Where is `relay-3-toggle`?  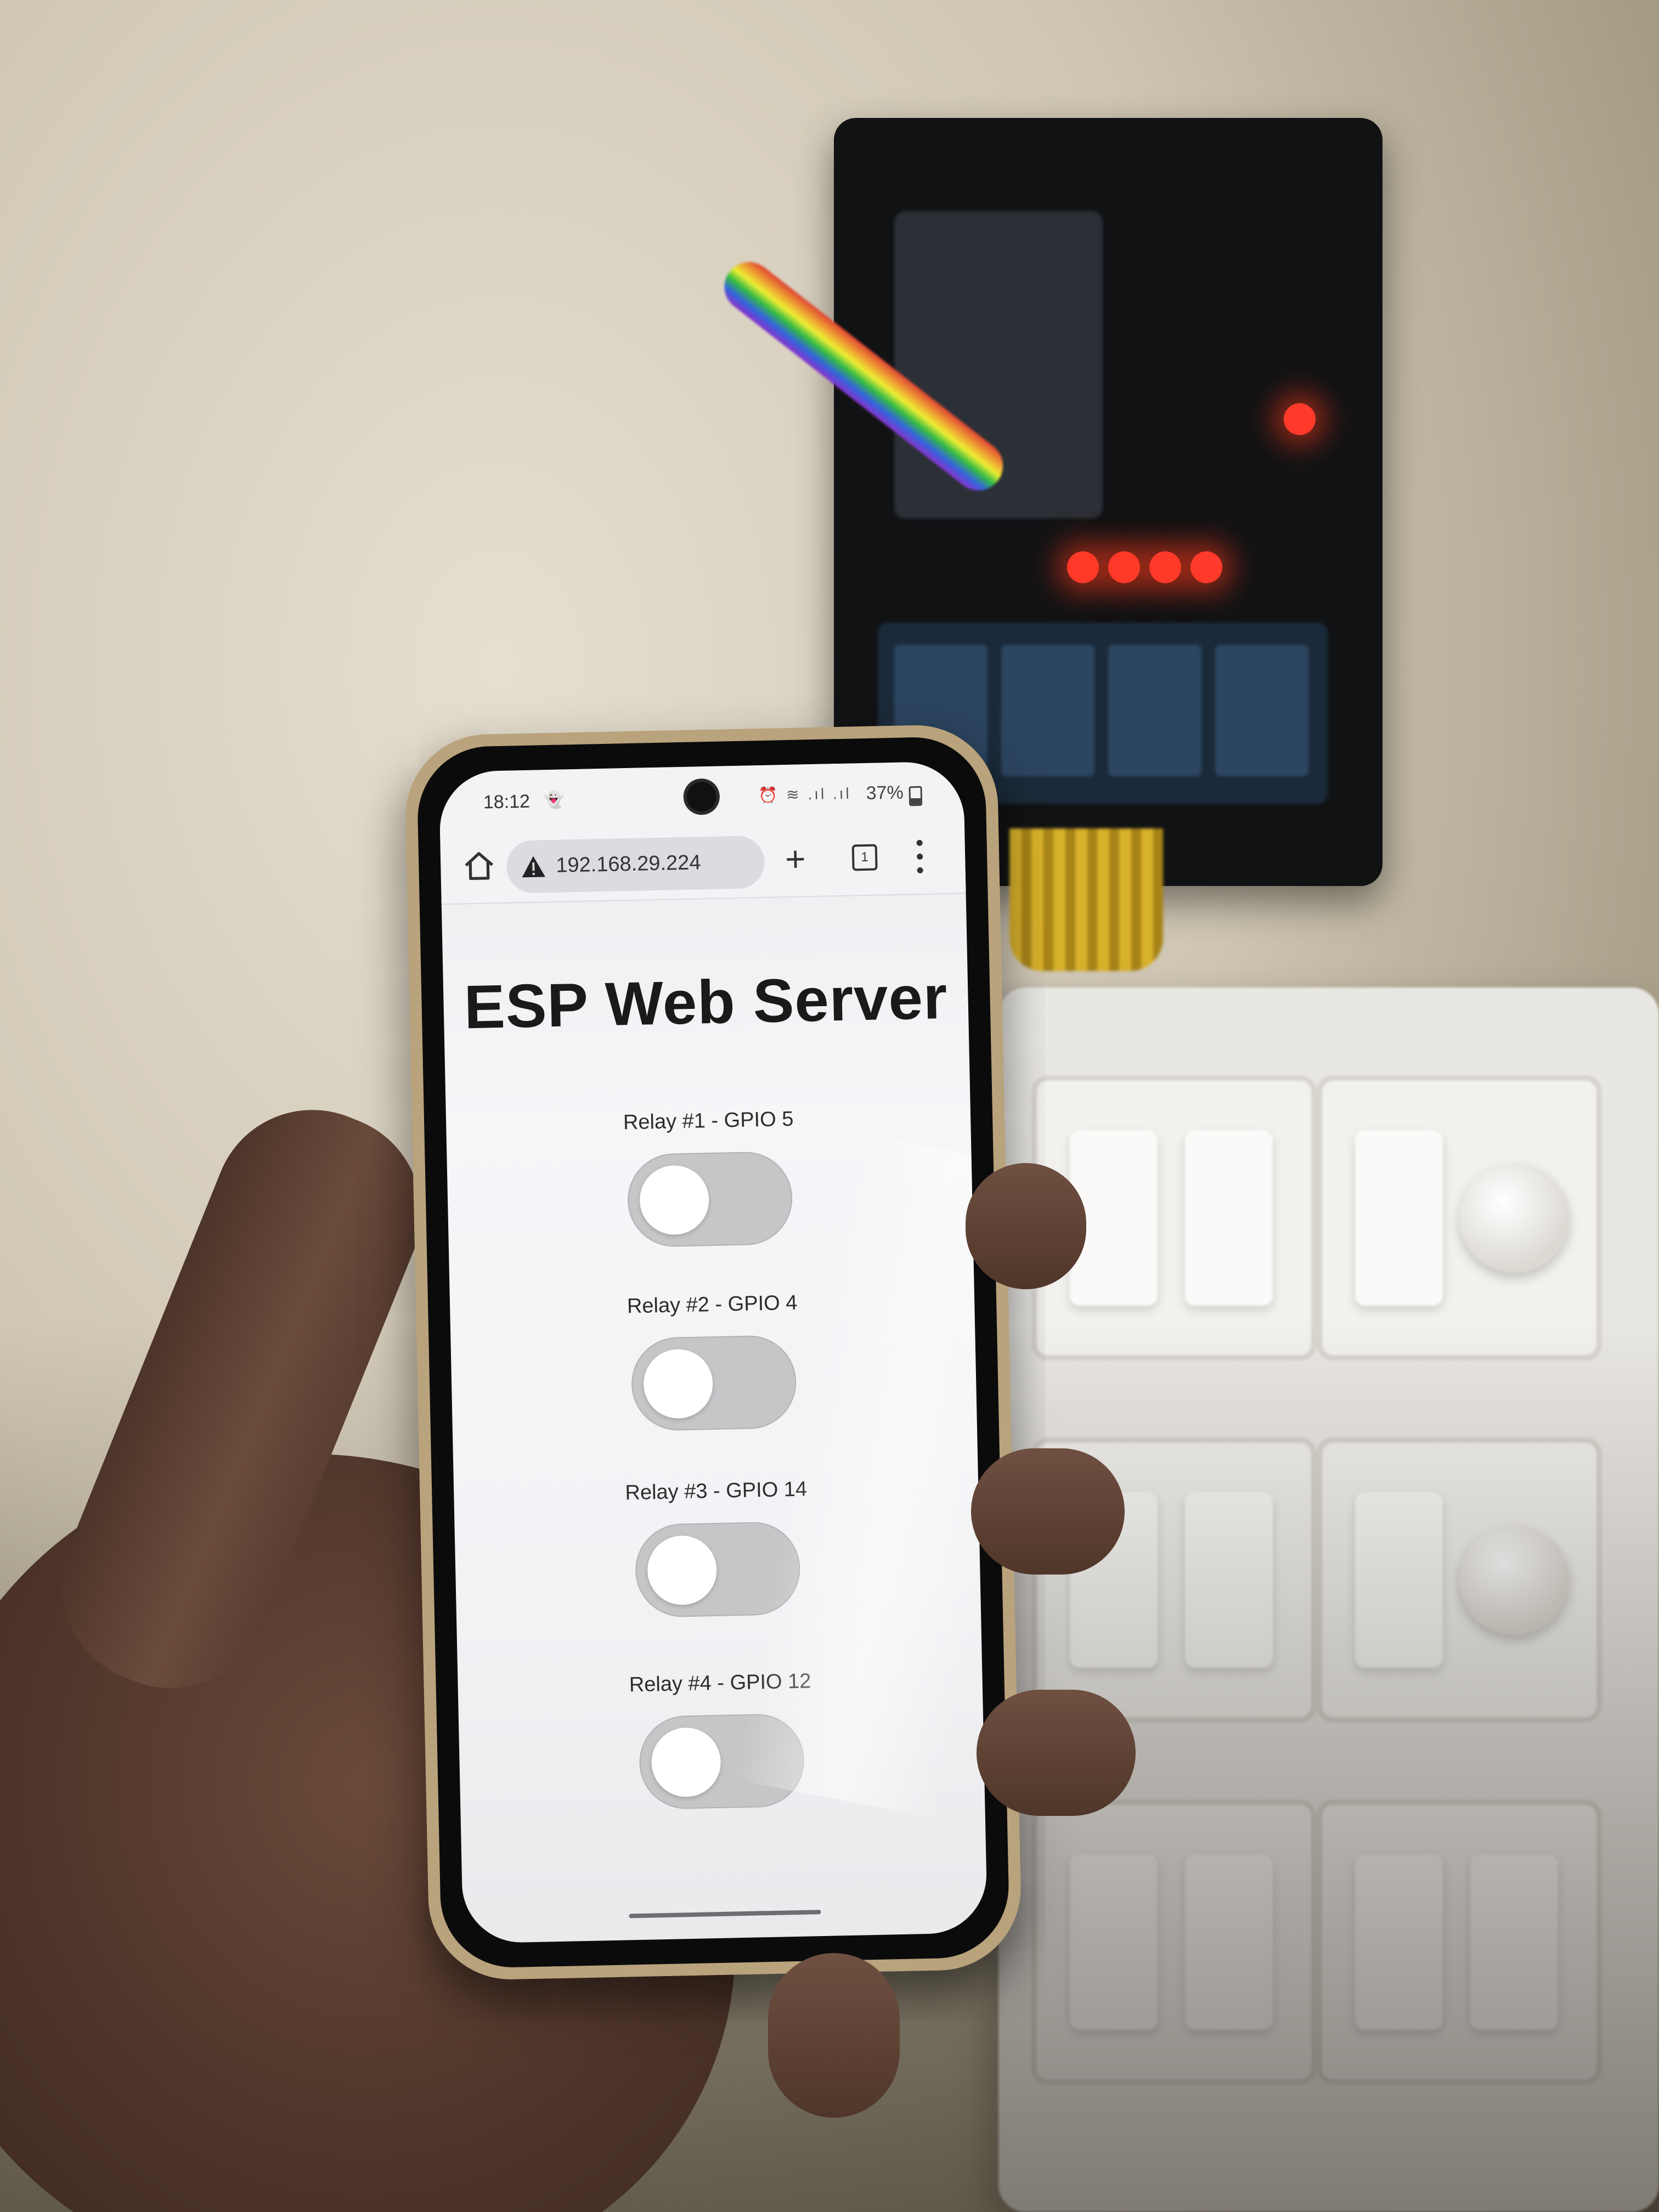
relay-3-toggle is located at coordinates (718, 1569).